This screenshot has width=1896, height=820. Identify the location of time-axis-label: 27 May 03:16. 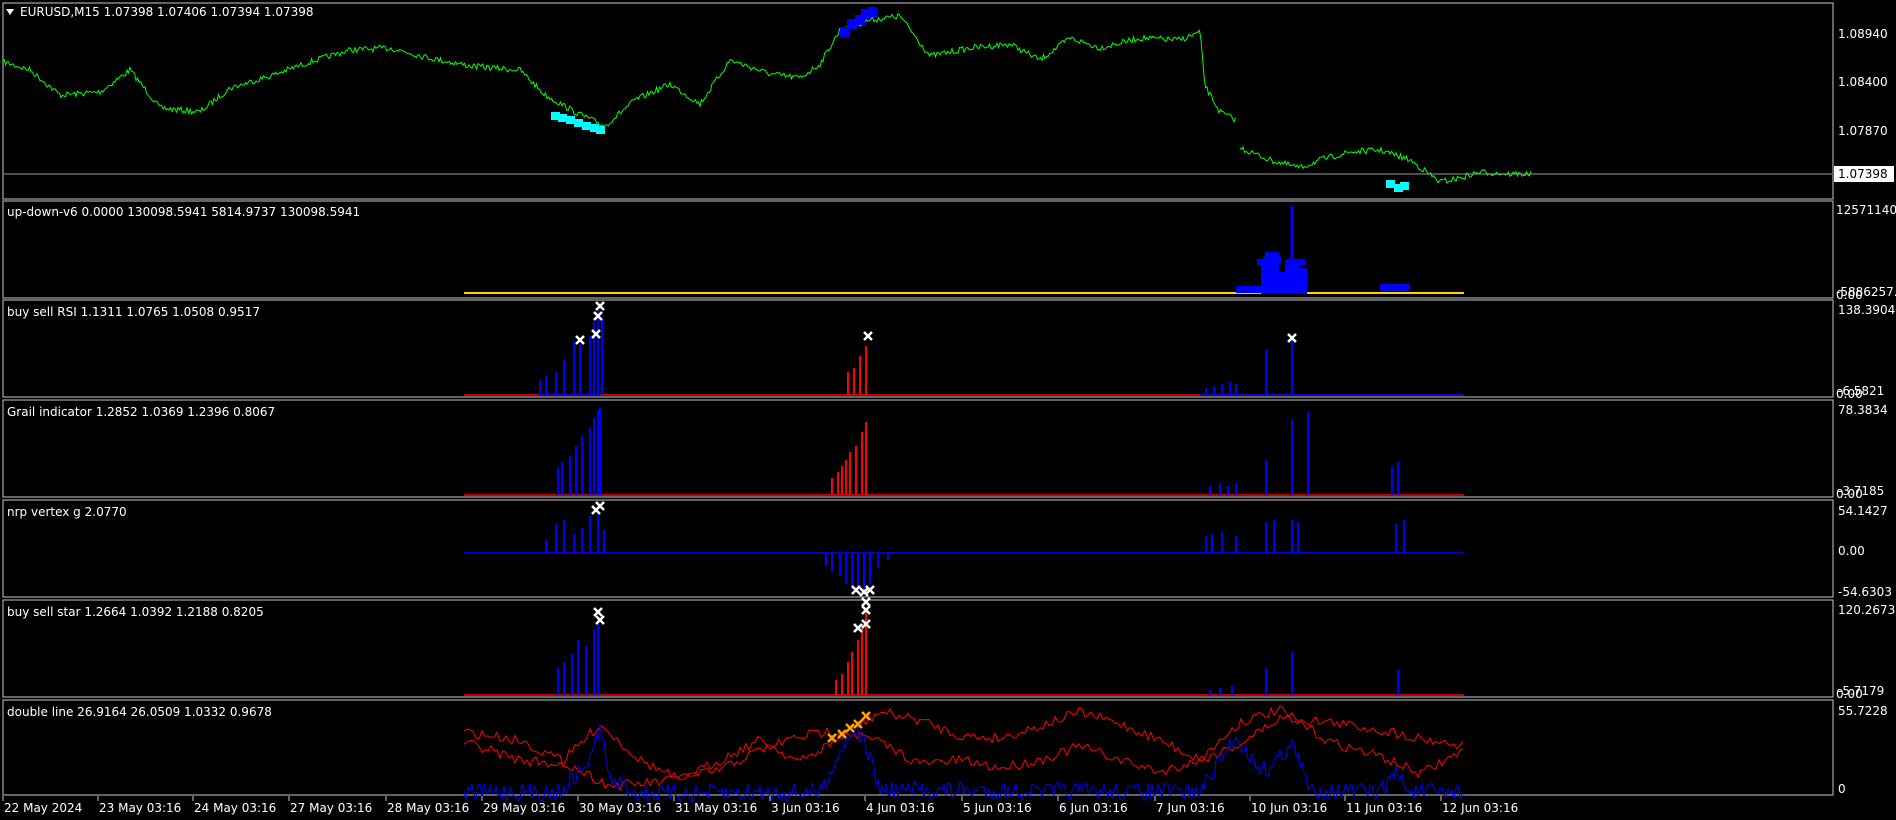
(331, 808).